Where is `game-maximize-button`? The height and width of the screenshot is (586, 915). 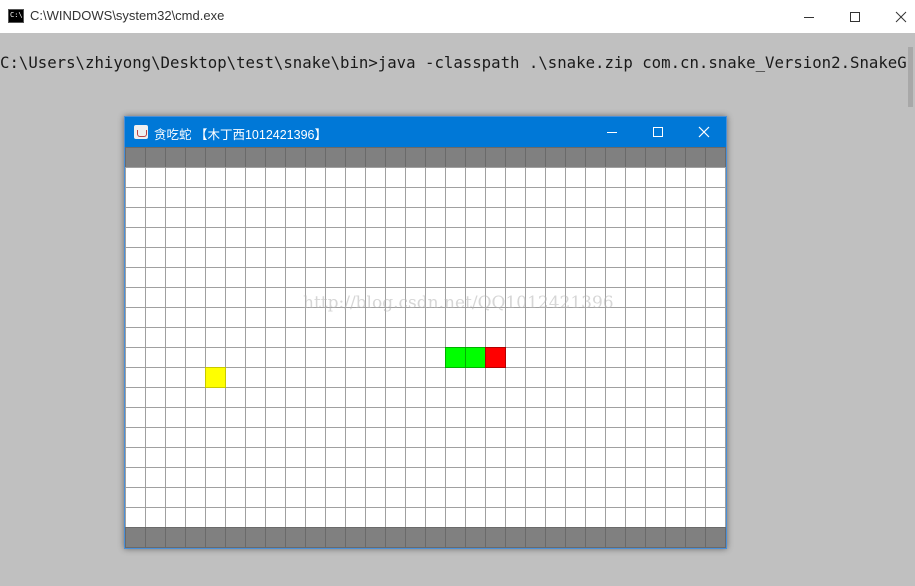 game-maximize-button is located at coordinates (658, 132).